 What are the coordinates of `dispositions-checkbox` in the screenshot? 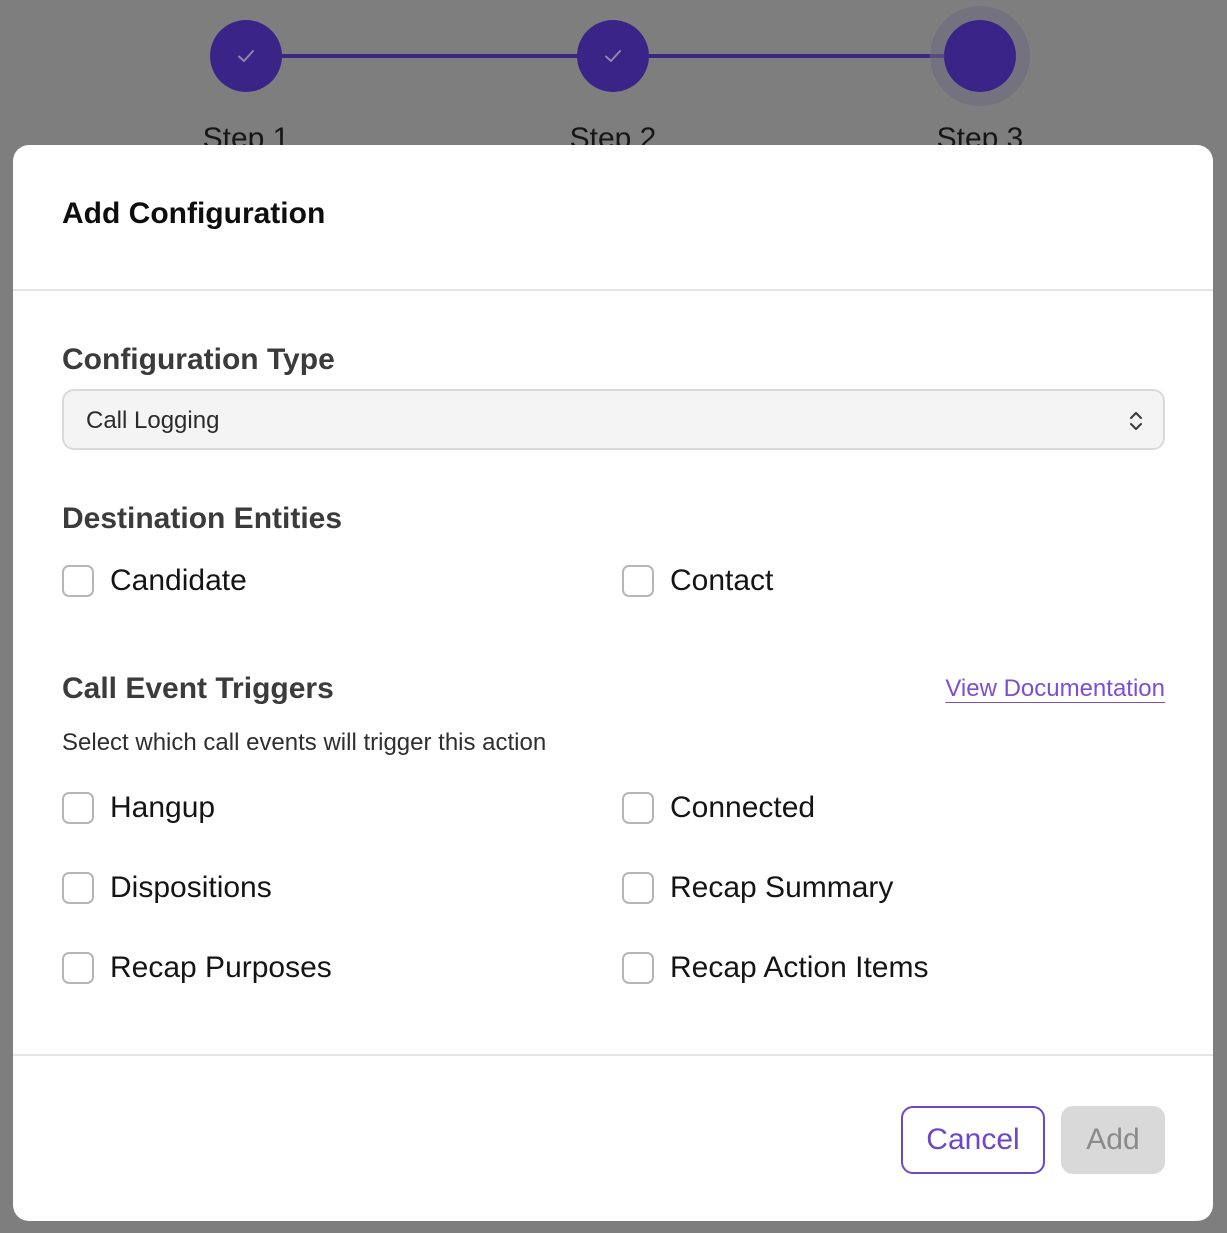 It's located at (78, 888).